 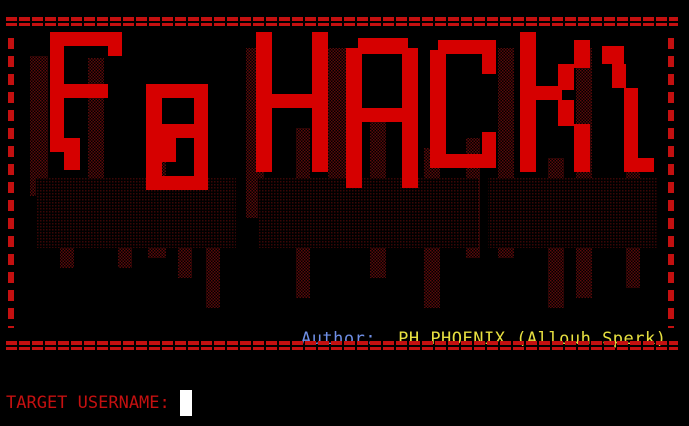 I want to click on author-credit: Author: PH.PHOENIX (Allouh Sperk), so click(x=462, y=339).